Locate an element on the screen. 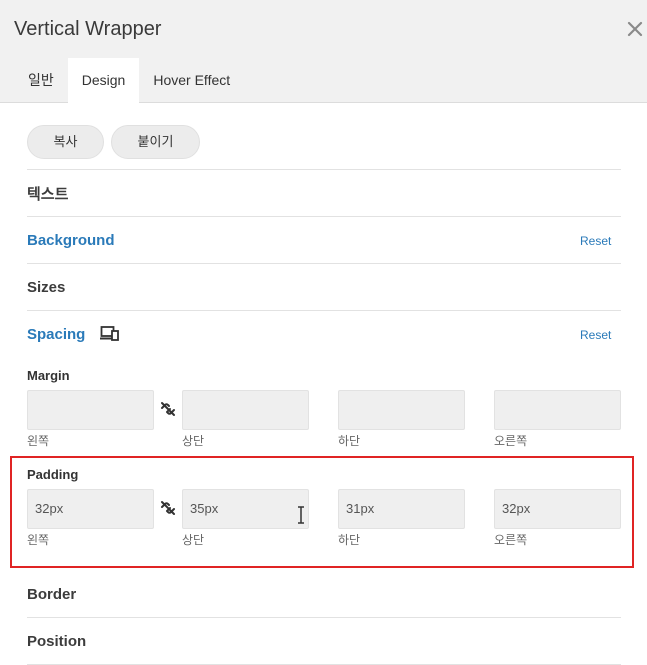 Image resolution: width=647 pixels, height=665 pixels. tab-general: 일반 is located at coordinates (41, 80).